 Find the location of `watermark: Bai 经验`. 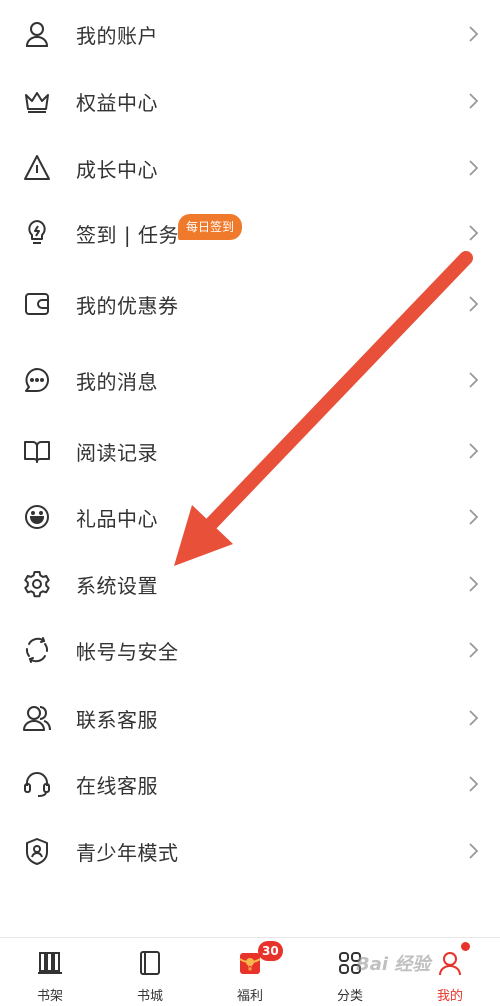

watermark: Bai 经验 is located at coordinates (393, 964).